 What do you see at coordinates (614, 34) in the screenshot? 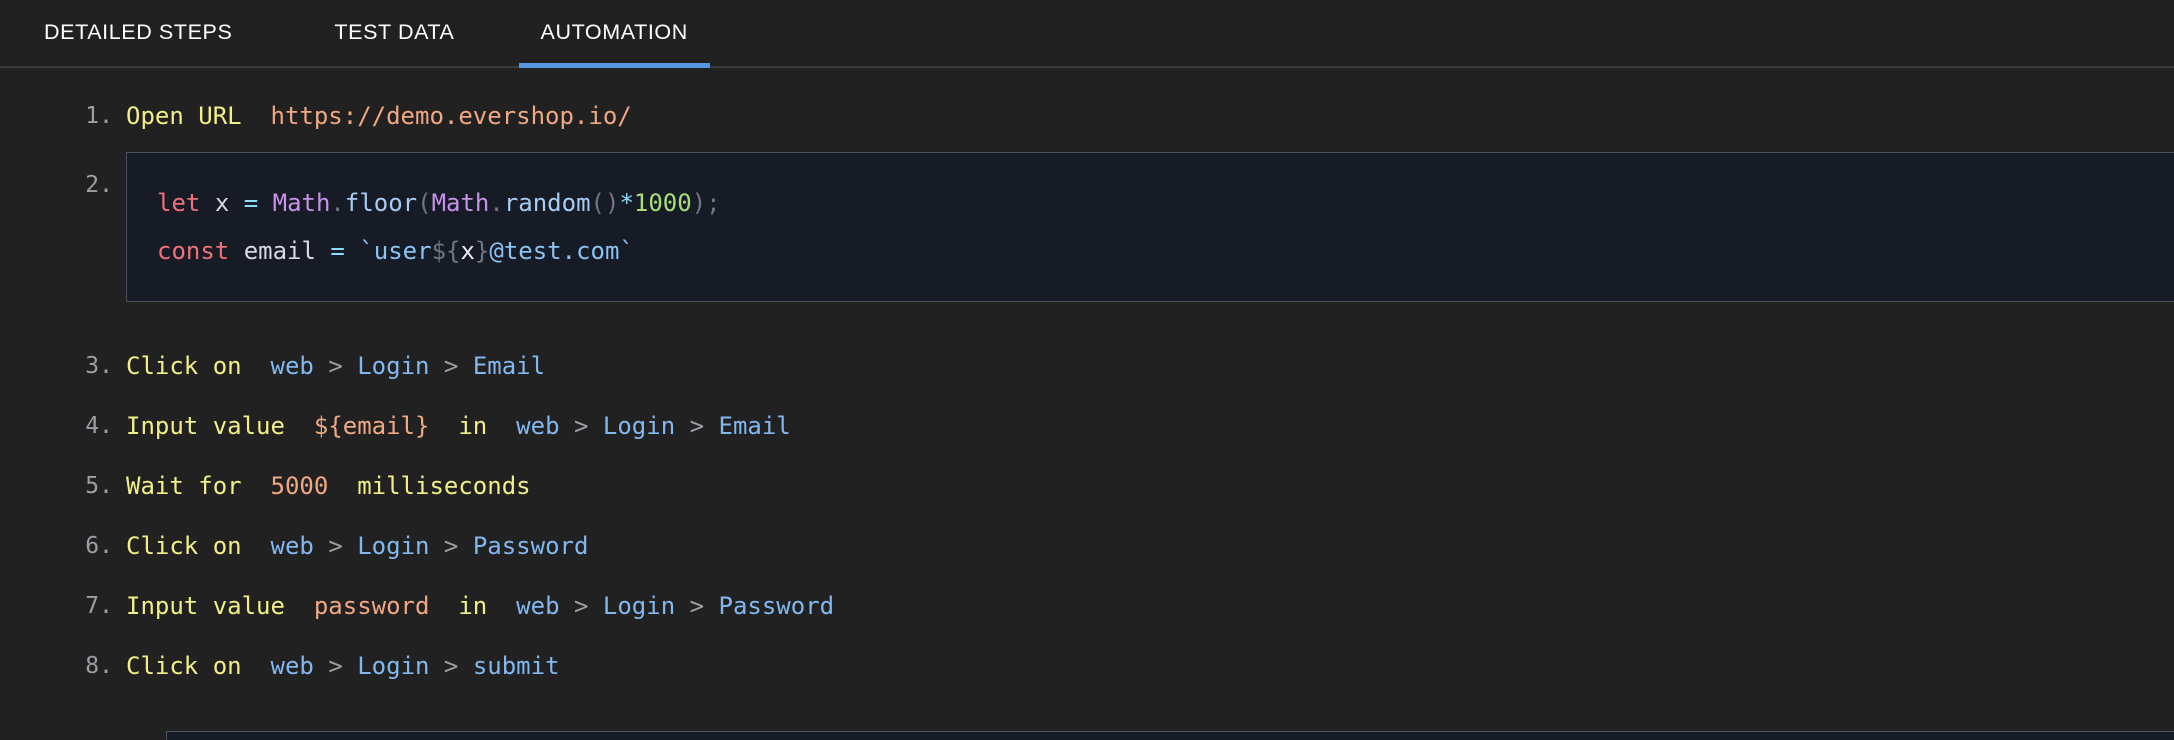
I see `tab-automation: AUTOMATION` at bounding box center [614, 34].